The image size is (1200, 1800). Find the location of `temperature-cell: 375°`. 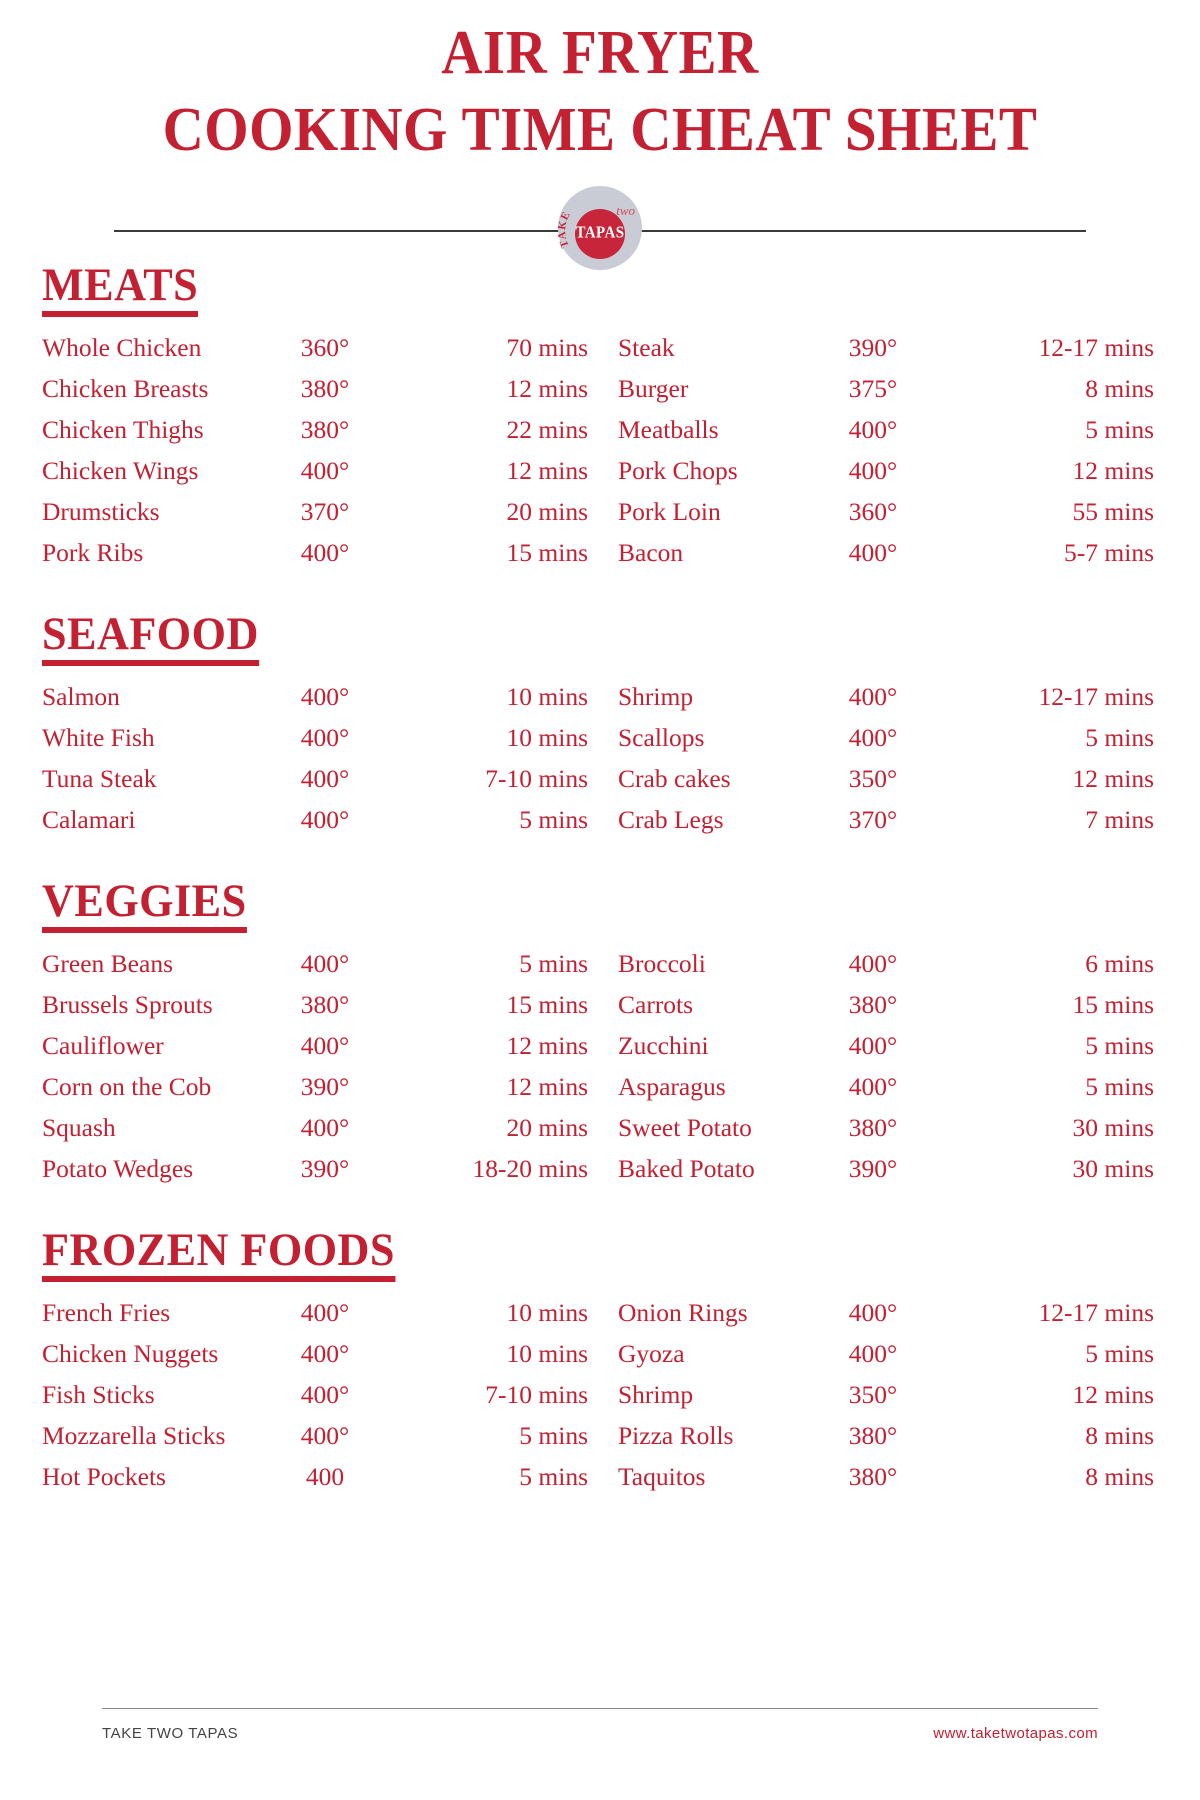

temperature-cell: 375° is located at coordinates (873, 389).